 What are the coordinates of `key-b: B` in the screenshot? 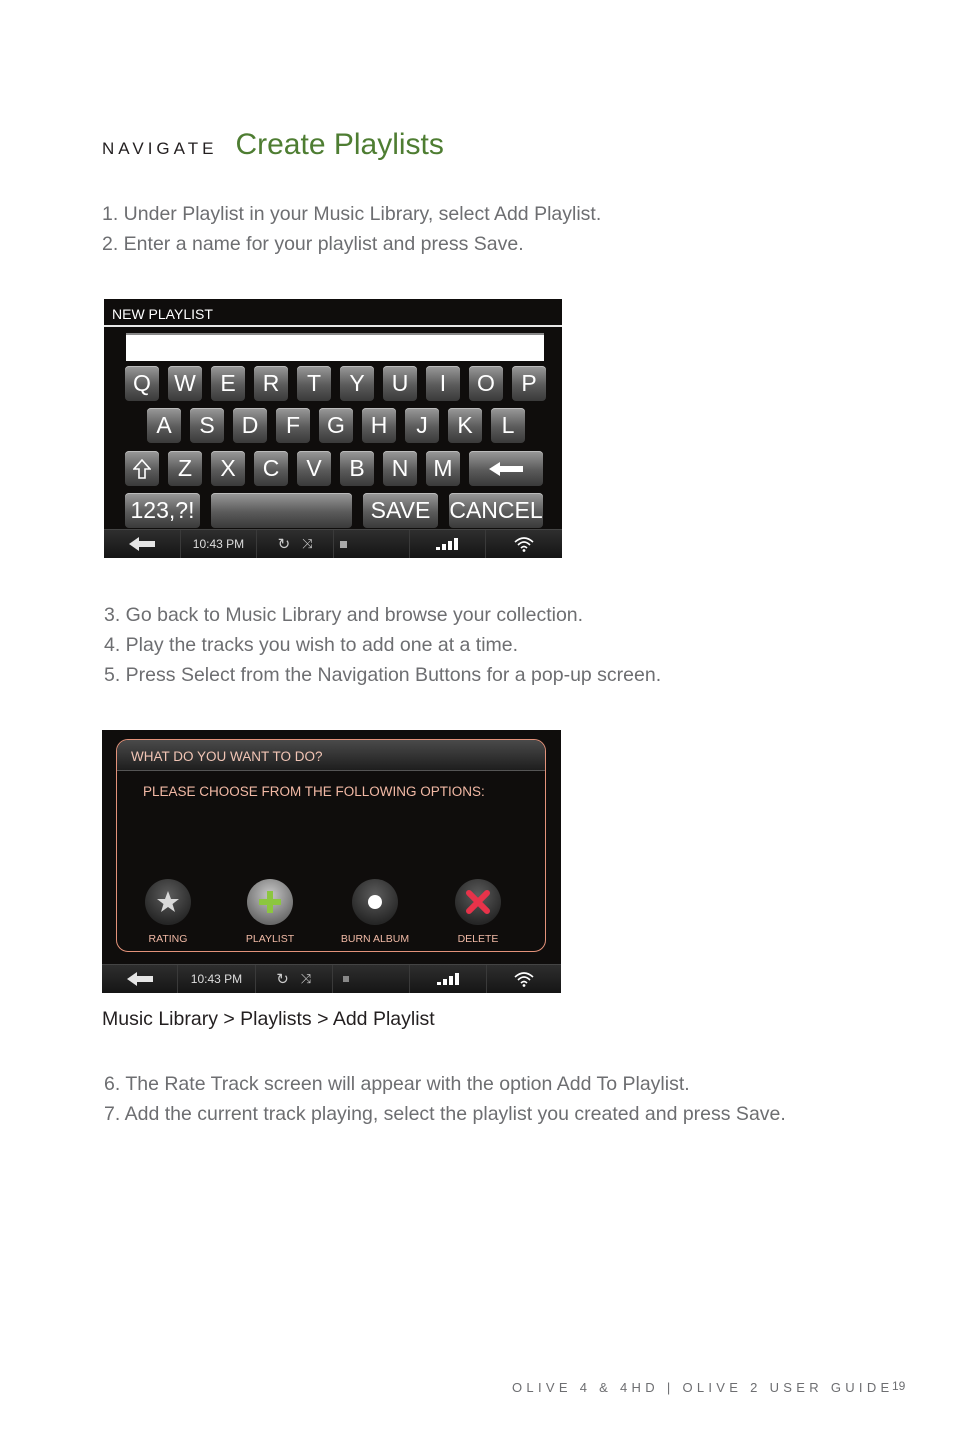 It's located at (357, 468).